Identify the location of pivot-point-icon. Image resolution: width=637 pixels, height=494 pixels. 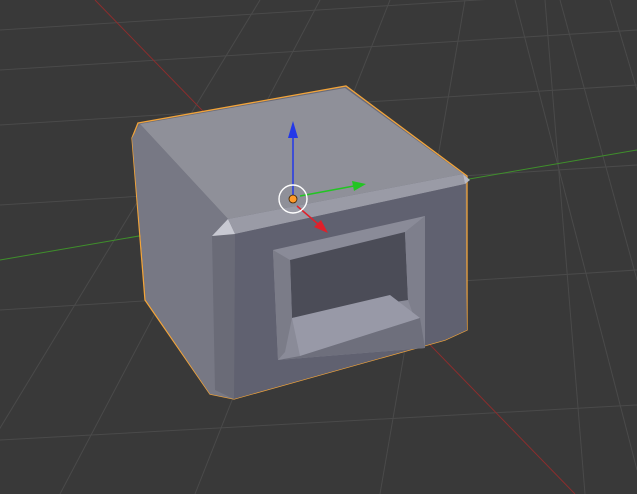
(293, 199).